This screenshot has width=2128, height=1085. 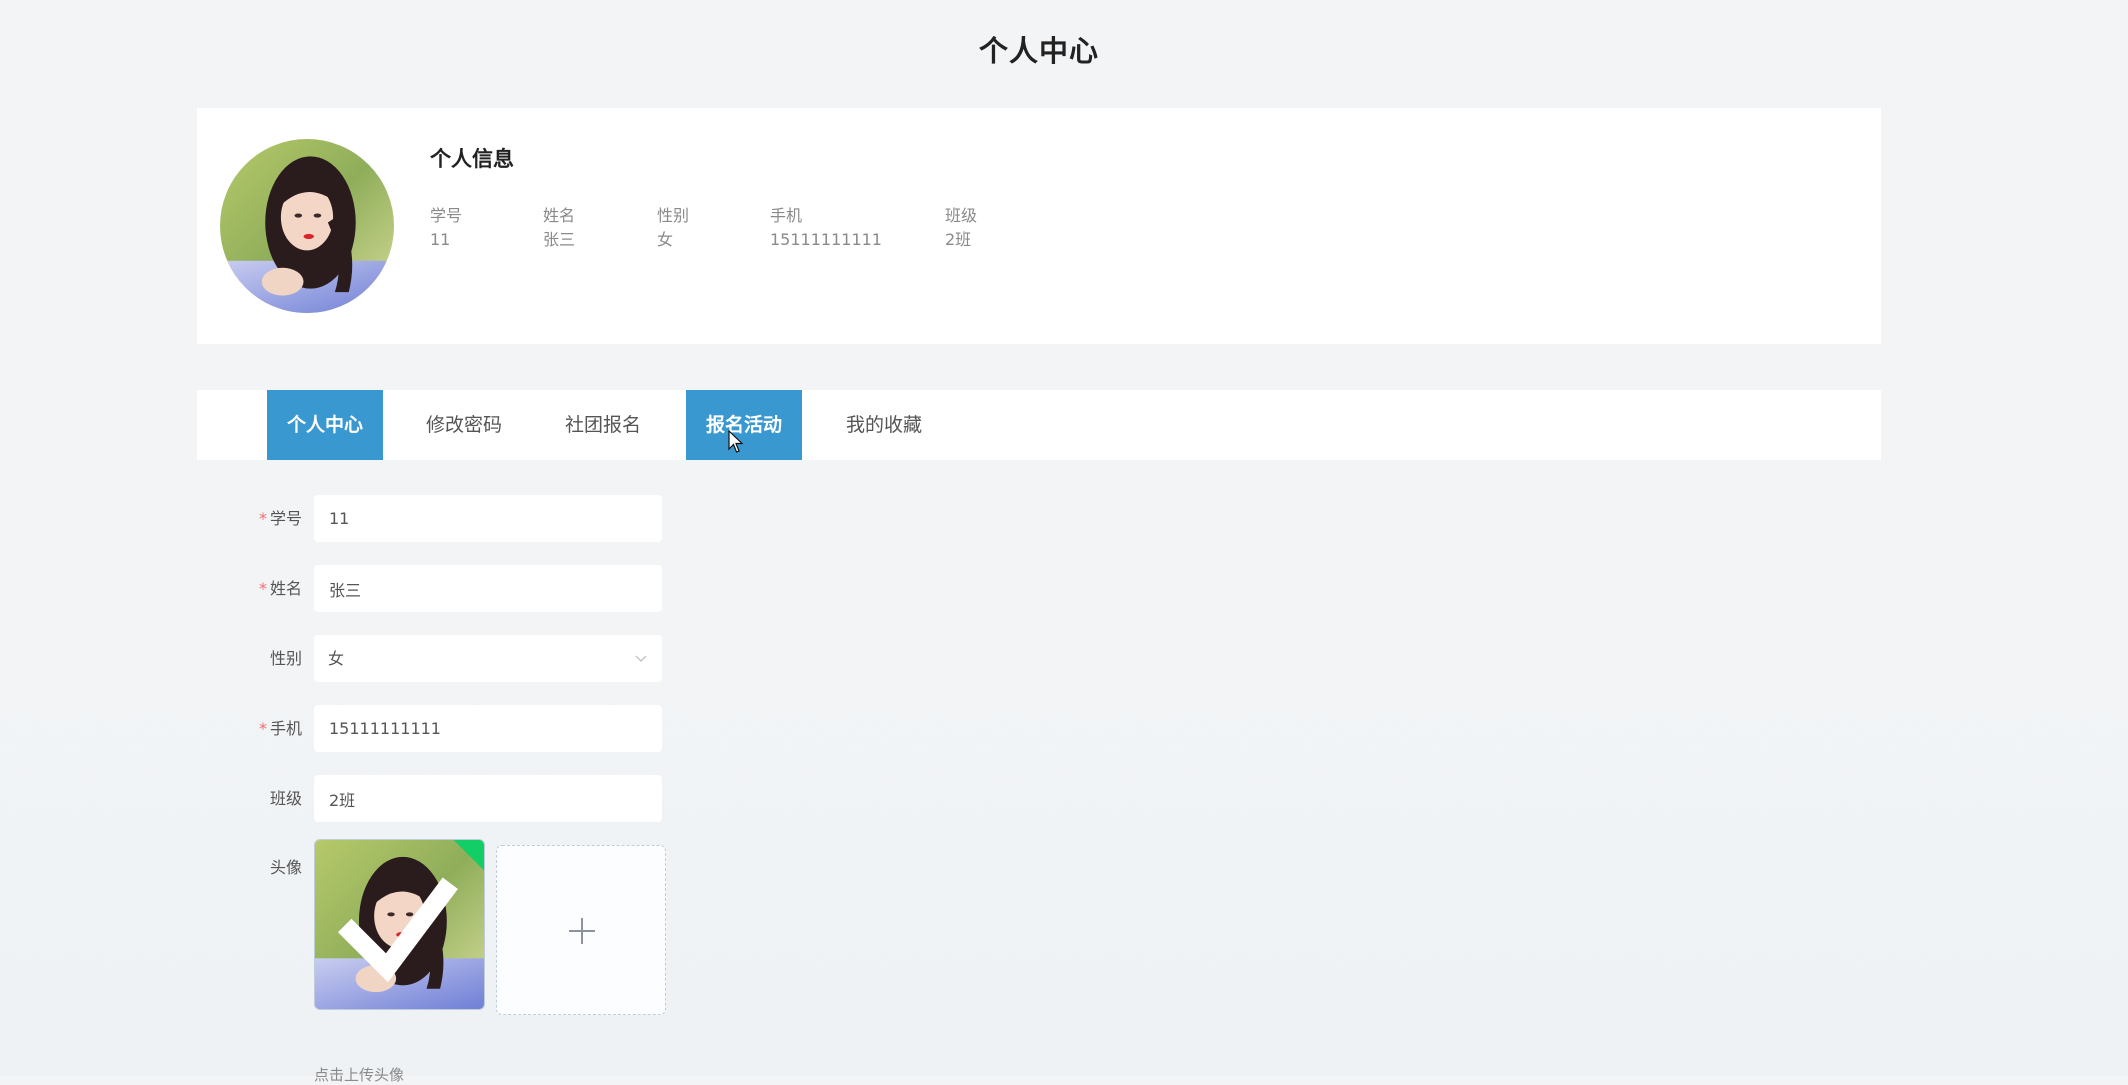 I want to click on name-input, so click(x=488, y=588).